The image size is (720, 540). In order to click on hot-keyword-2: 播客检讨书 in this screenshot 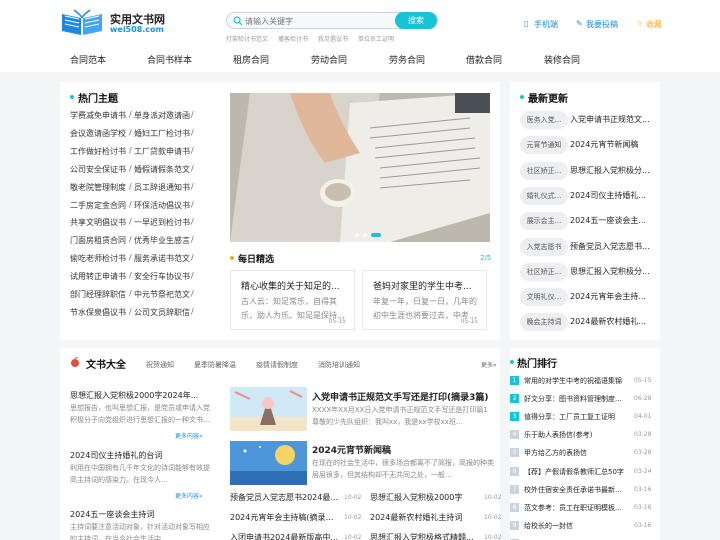, I will do `click(293, 38)`.